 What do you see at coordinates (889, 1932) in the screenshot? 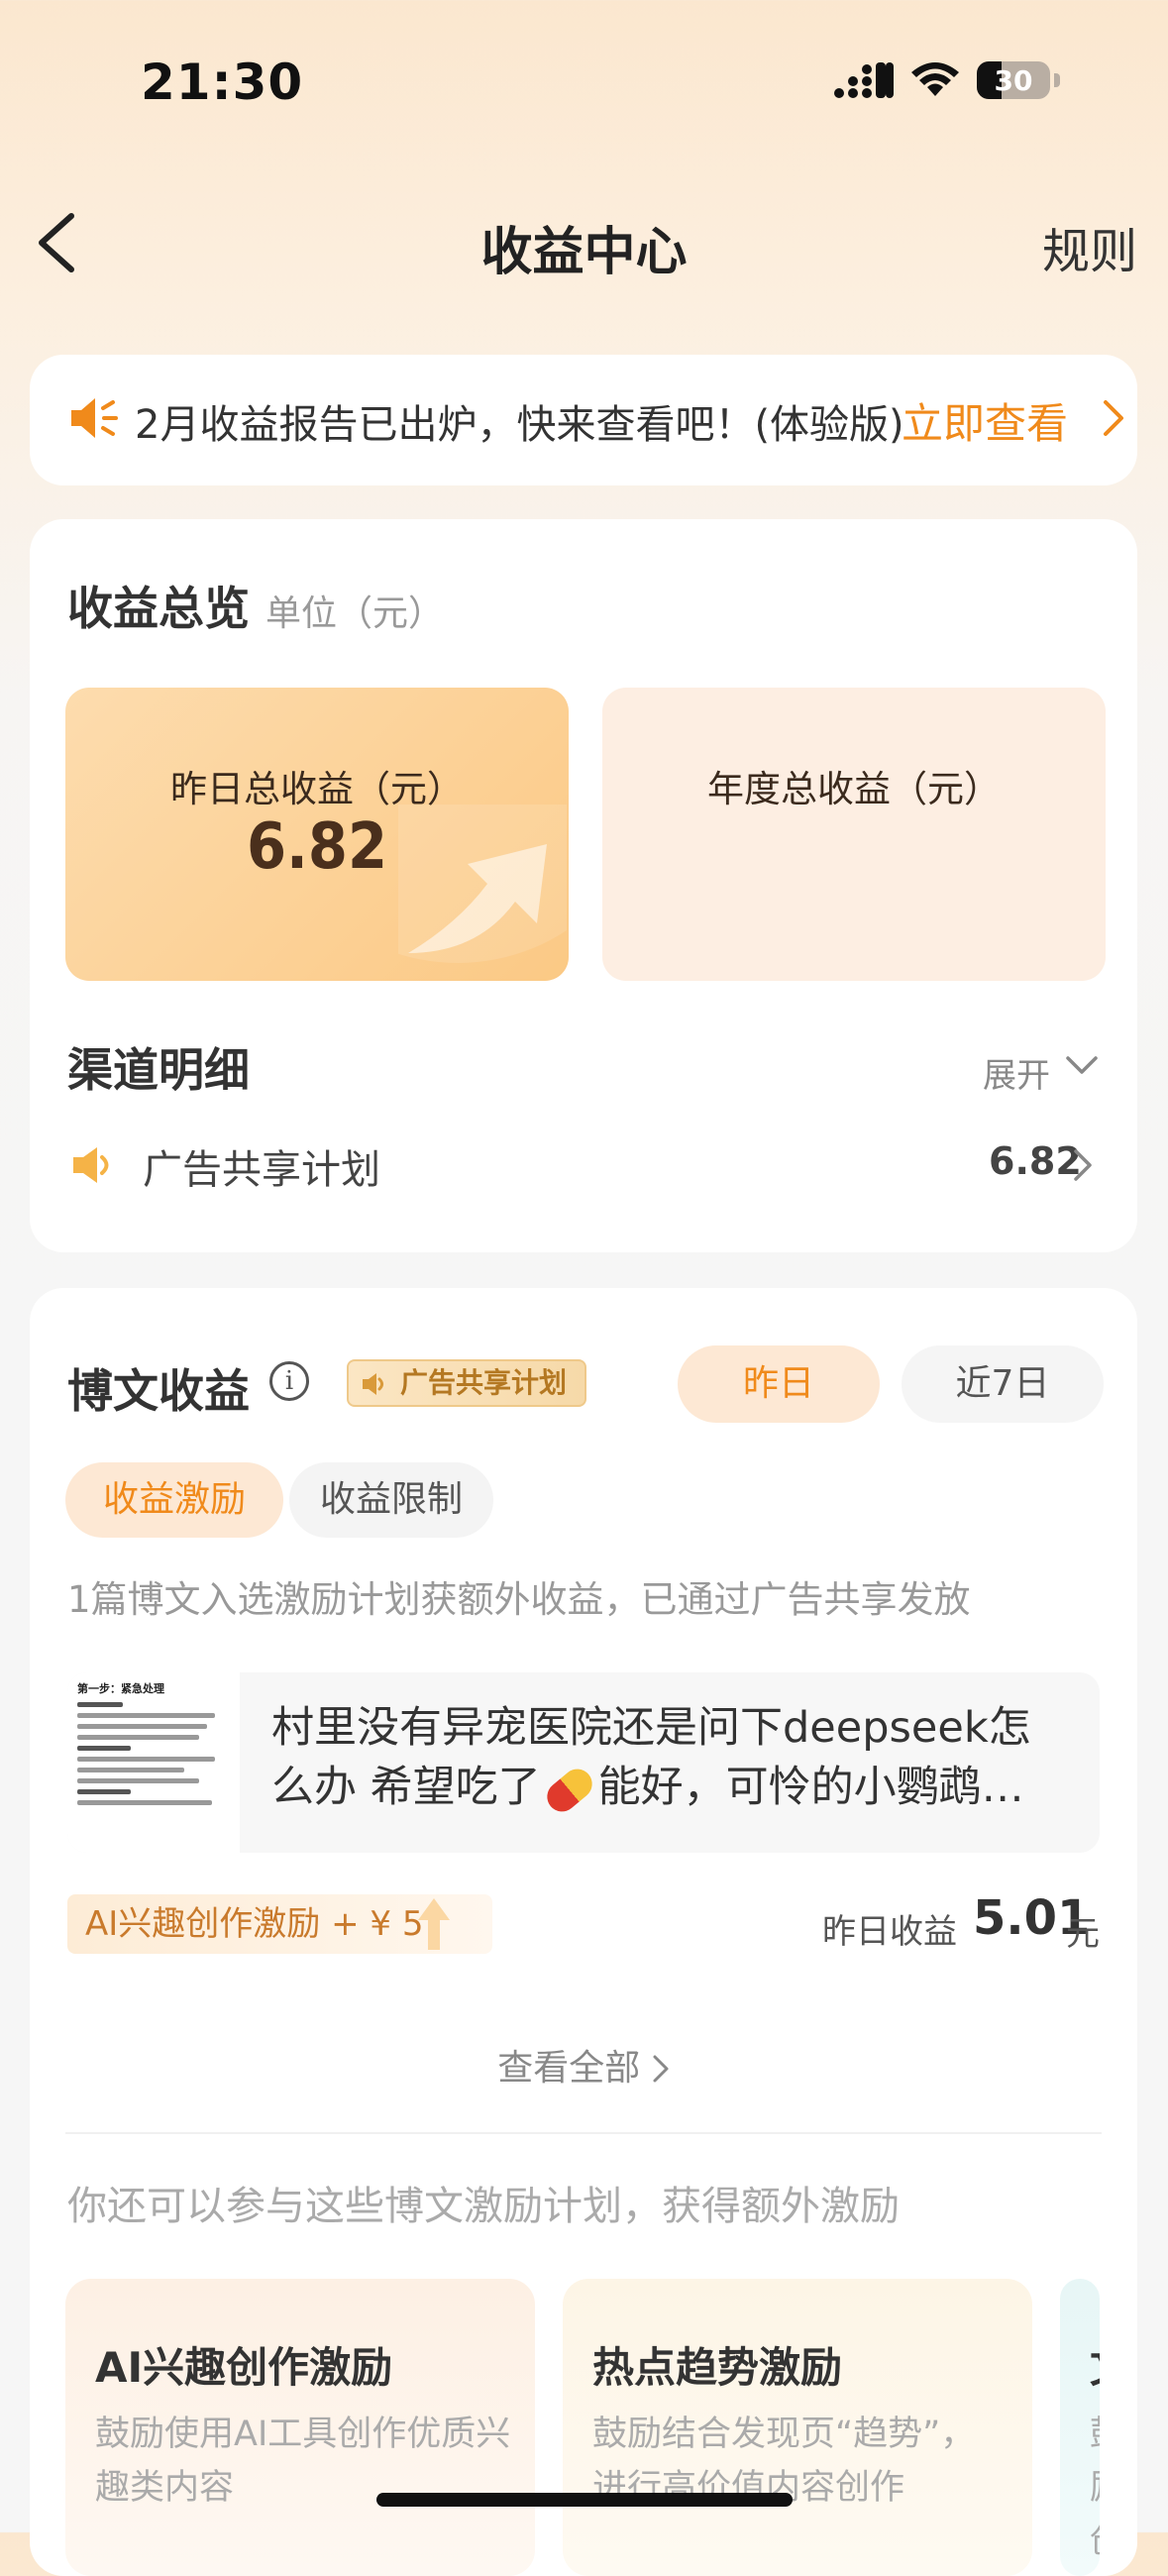
I see `yesterday-earnings-label: 昨日收益` at bounding box center [889, 1932].